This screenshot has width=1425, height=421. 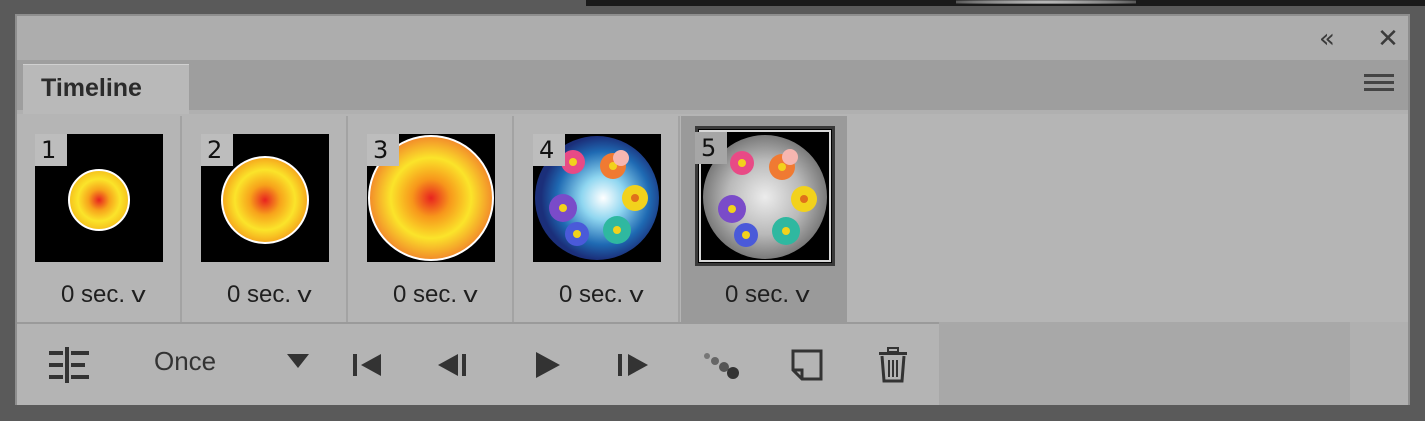 What do you see at coordinates (1388, 39) in the screenshot?
I see `close-panel-icon: ✕` at bounding box center [1388, 39].